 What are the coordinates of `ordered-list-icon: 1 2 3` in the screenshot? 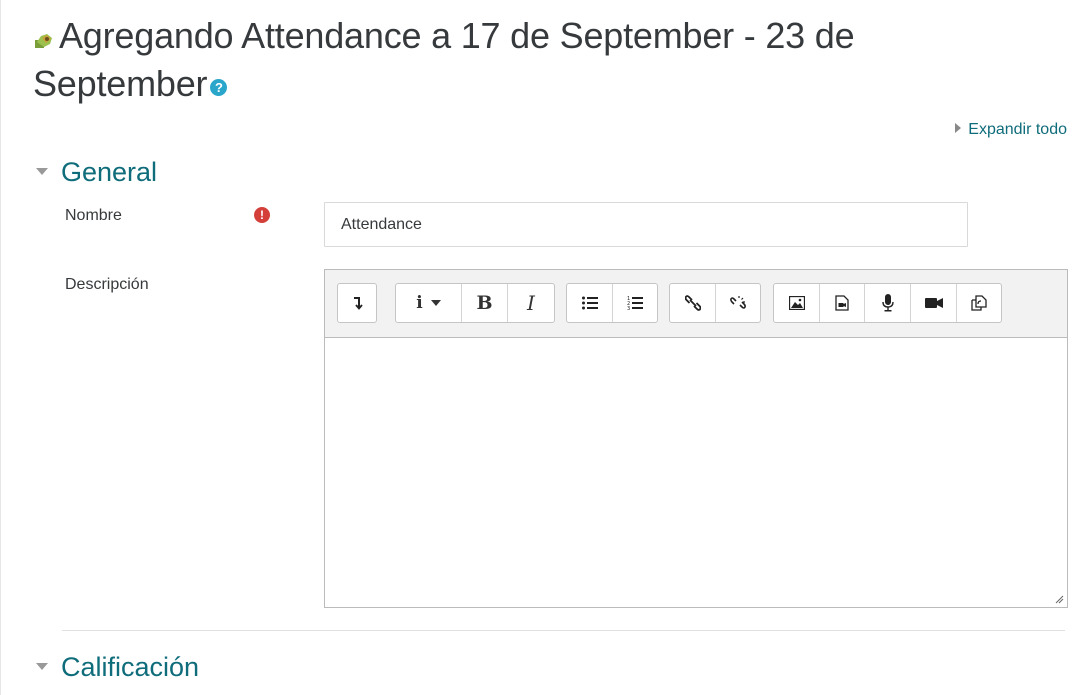 It's located at (635, 303).